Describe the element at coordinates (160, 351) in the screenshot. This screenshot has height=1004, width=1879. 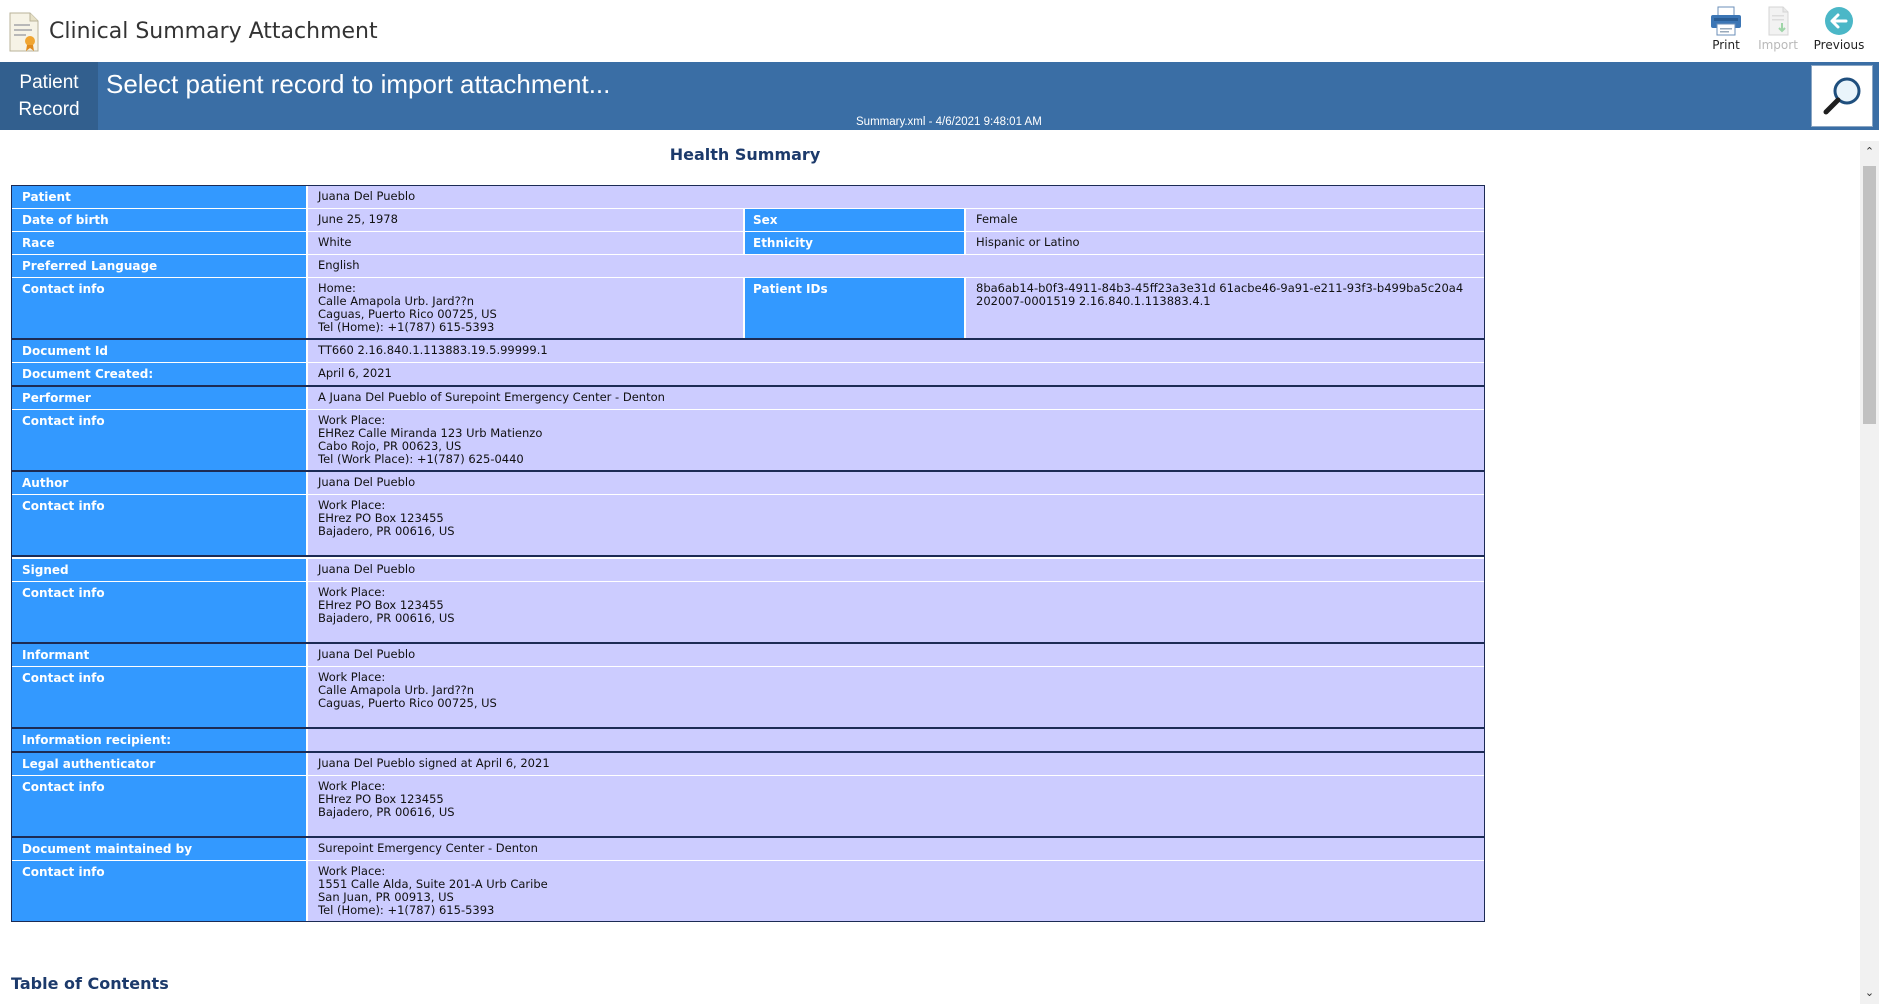
I see `document-id-label: Document Id` at that location.